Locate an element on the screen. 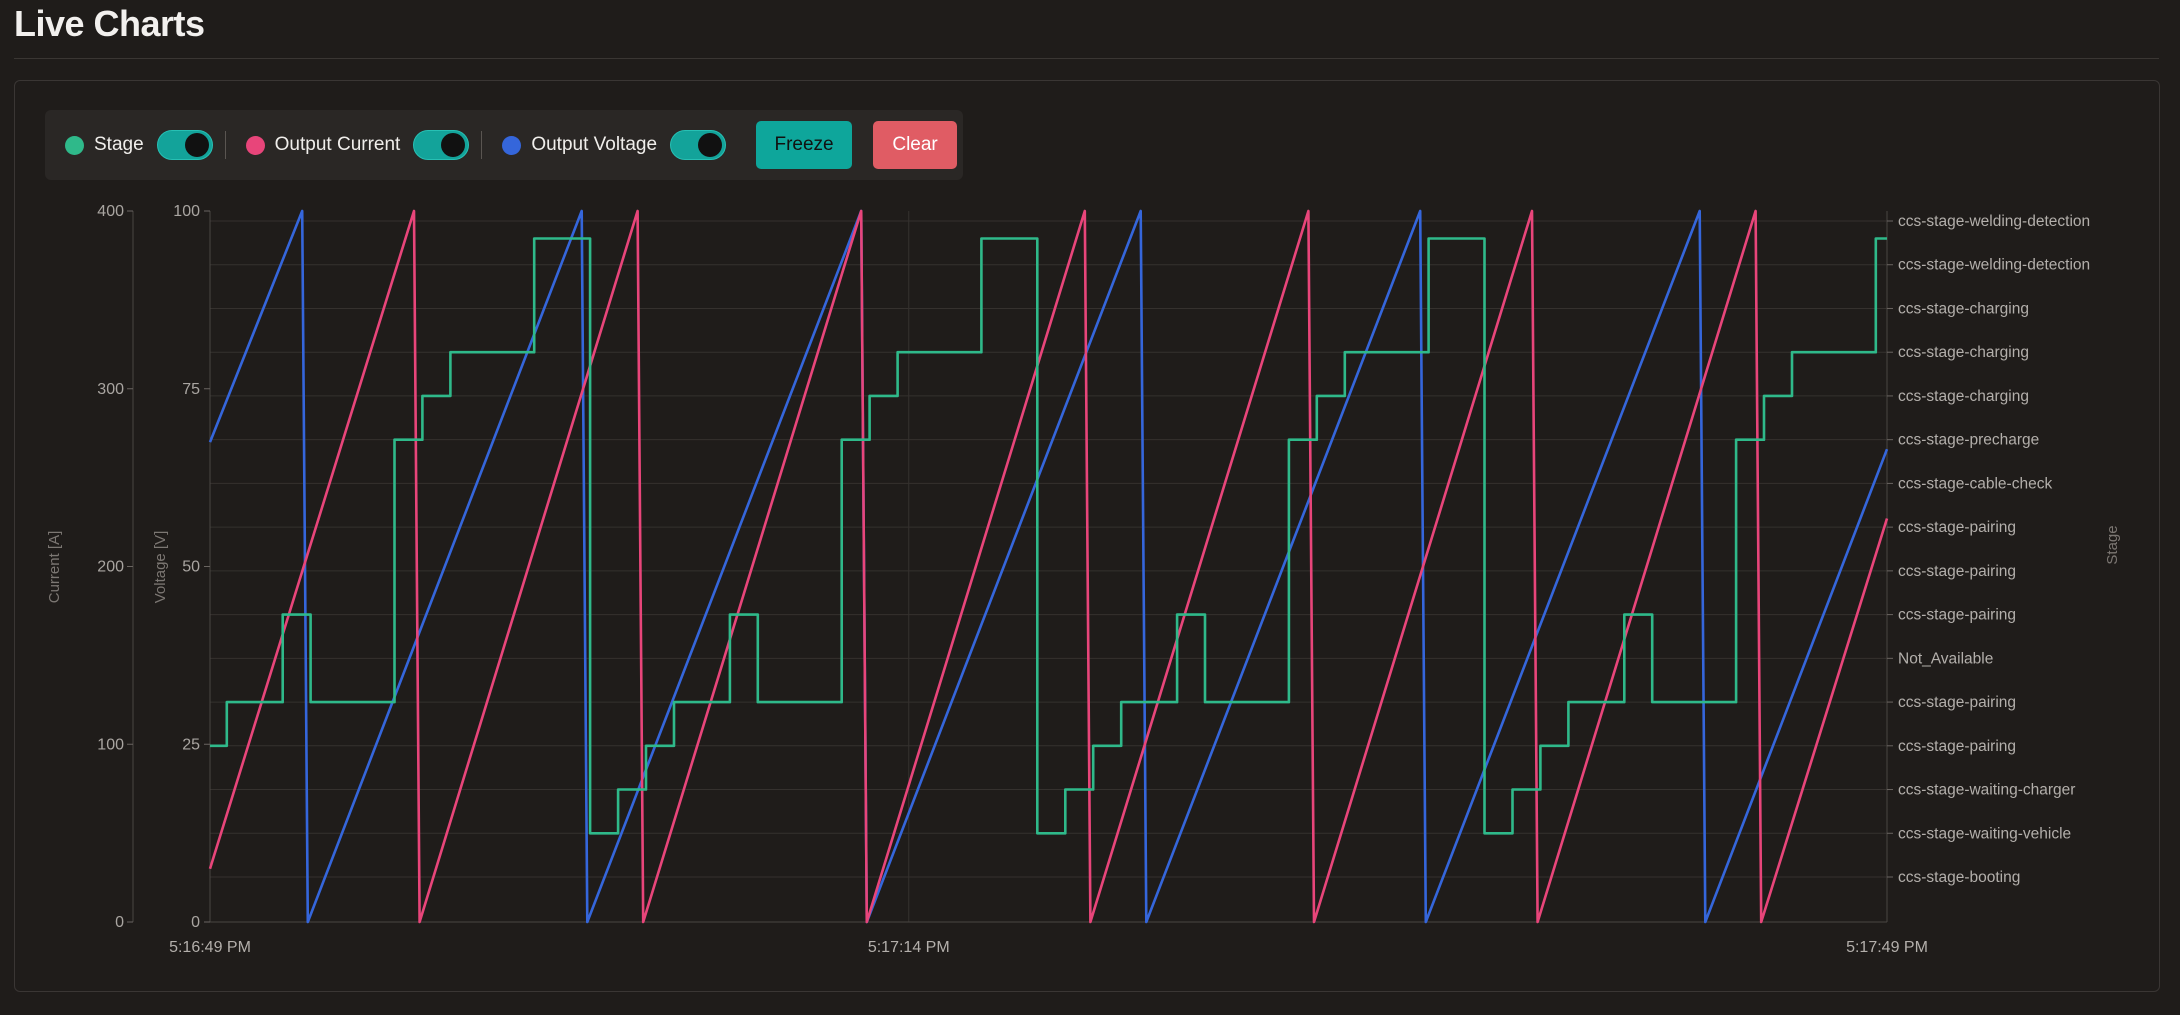 This screenshot has width=2180, height=1015. stage-tick-label: ccs-stage-cable-check is located at coordinates (1975, 483).